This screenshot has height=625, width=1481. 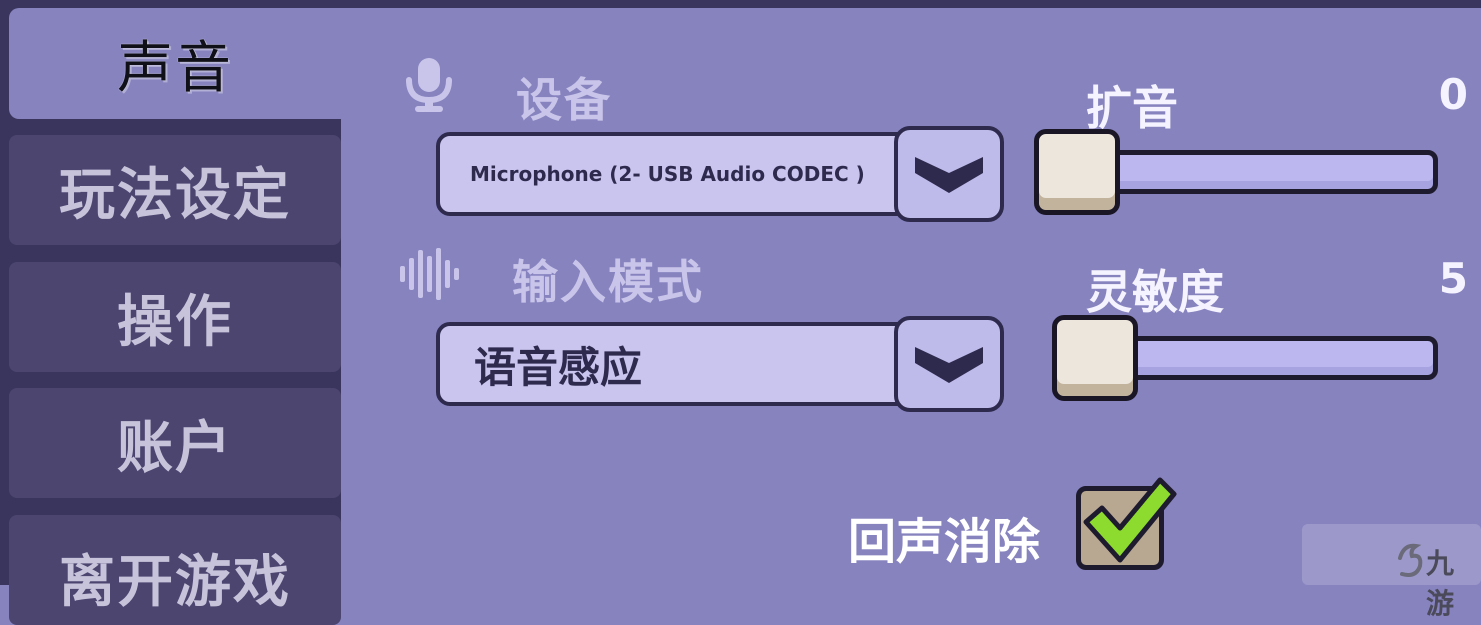 I want to click on input-mode-label: 输入模式, so click(x=608, y=282).